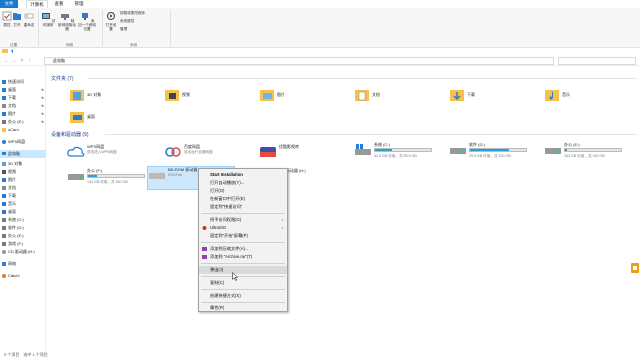 This screenshot has height=360, width=640. I want to click on drive-wps-cloud: WPS网盘 双击进入WPS网盘, so click(114, 156).